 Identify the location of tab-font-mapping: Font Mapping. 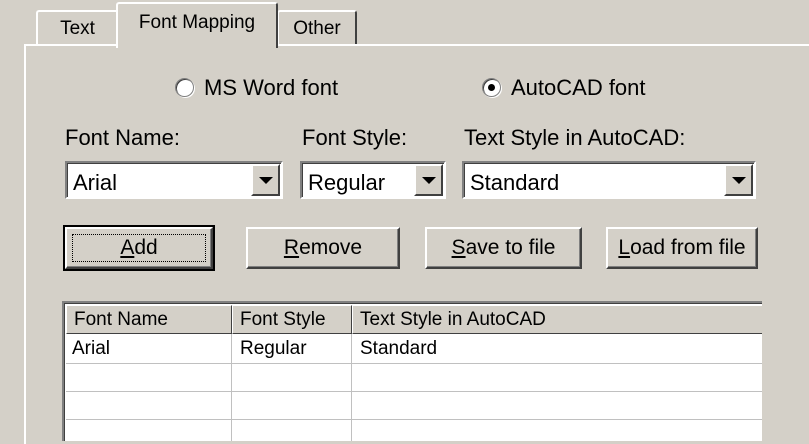
(197, 25).